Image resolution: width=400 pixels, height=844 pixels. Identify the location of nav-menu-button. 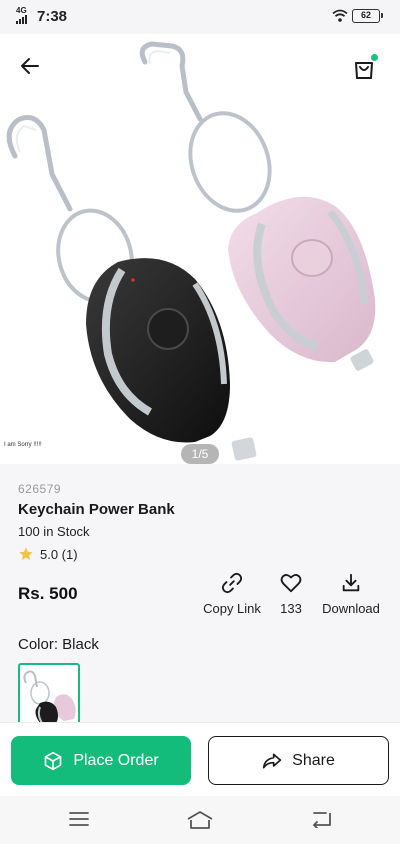
(79, 821).